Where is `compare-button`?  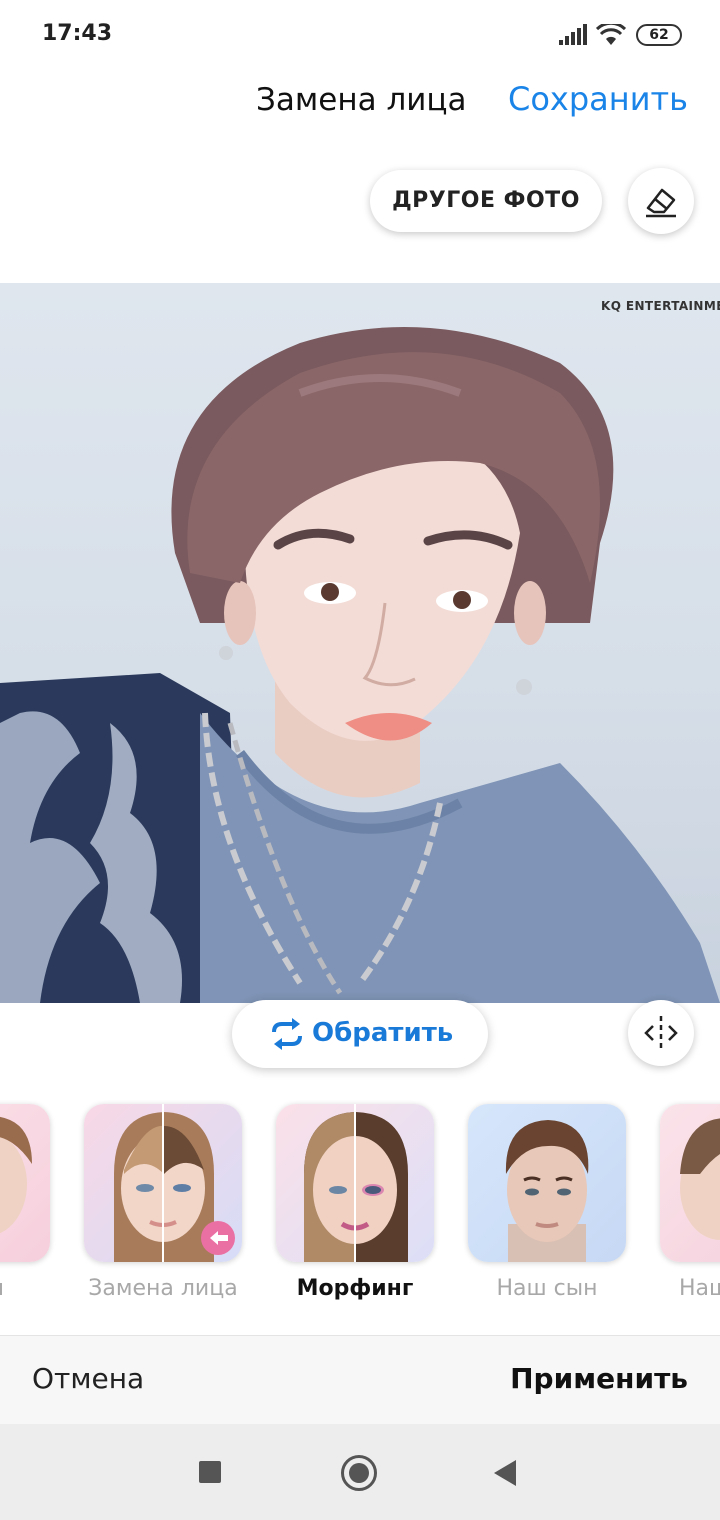 compare-button is located at coordinates (661, 1033).